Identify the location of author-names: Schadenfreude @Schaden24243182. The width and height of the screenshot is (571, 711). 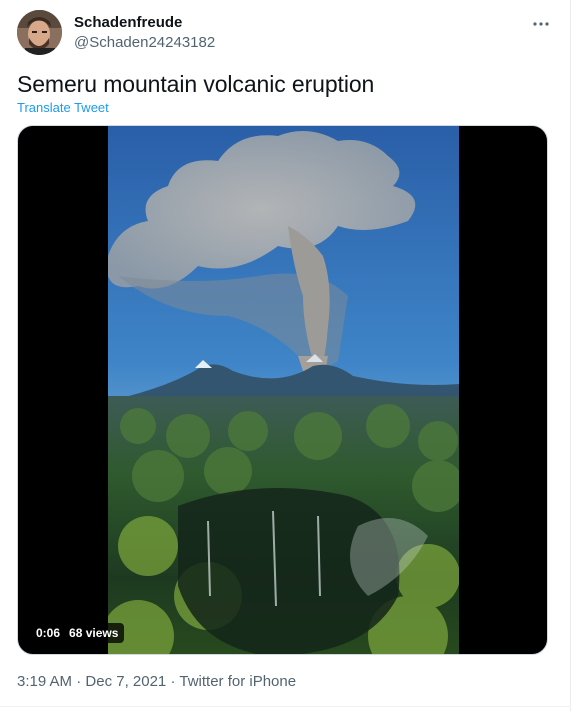
(144, 33).